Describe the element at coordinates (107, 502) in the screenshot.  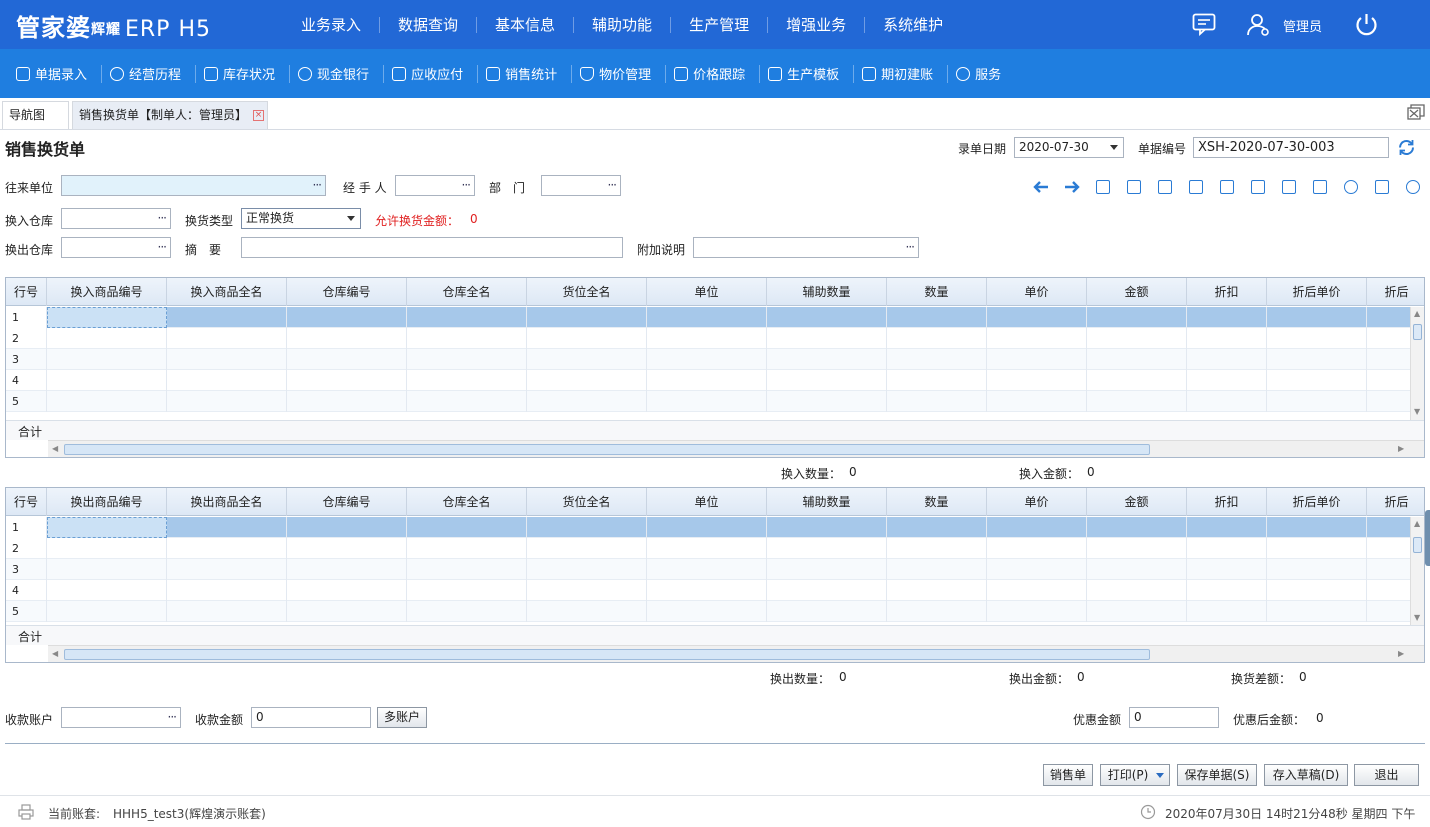
I see `column-header: 换出商品编号` at that location.